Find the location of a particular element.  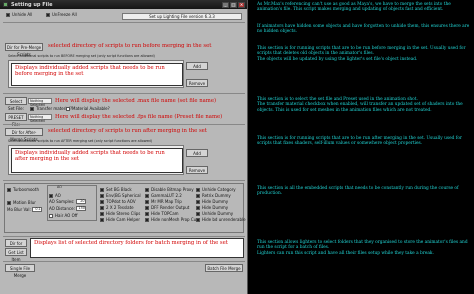

divider is located at coordinates (124, 93).